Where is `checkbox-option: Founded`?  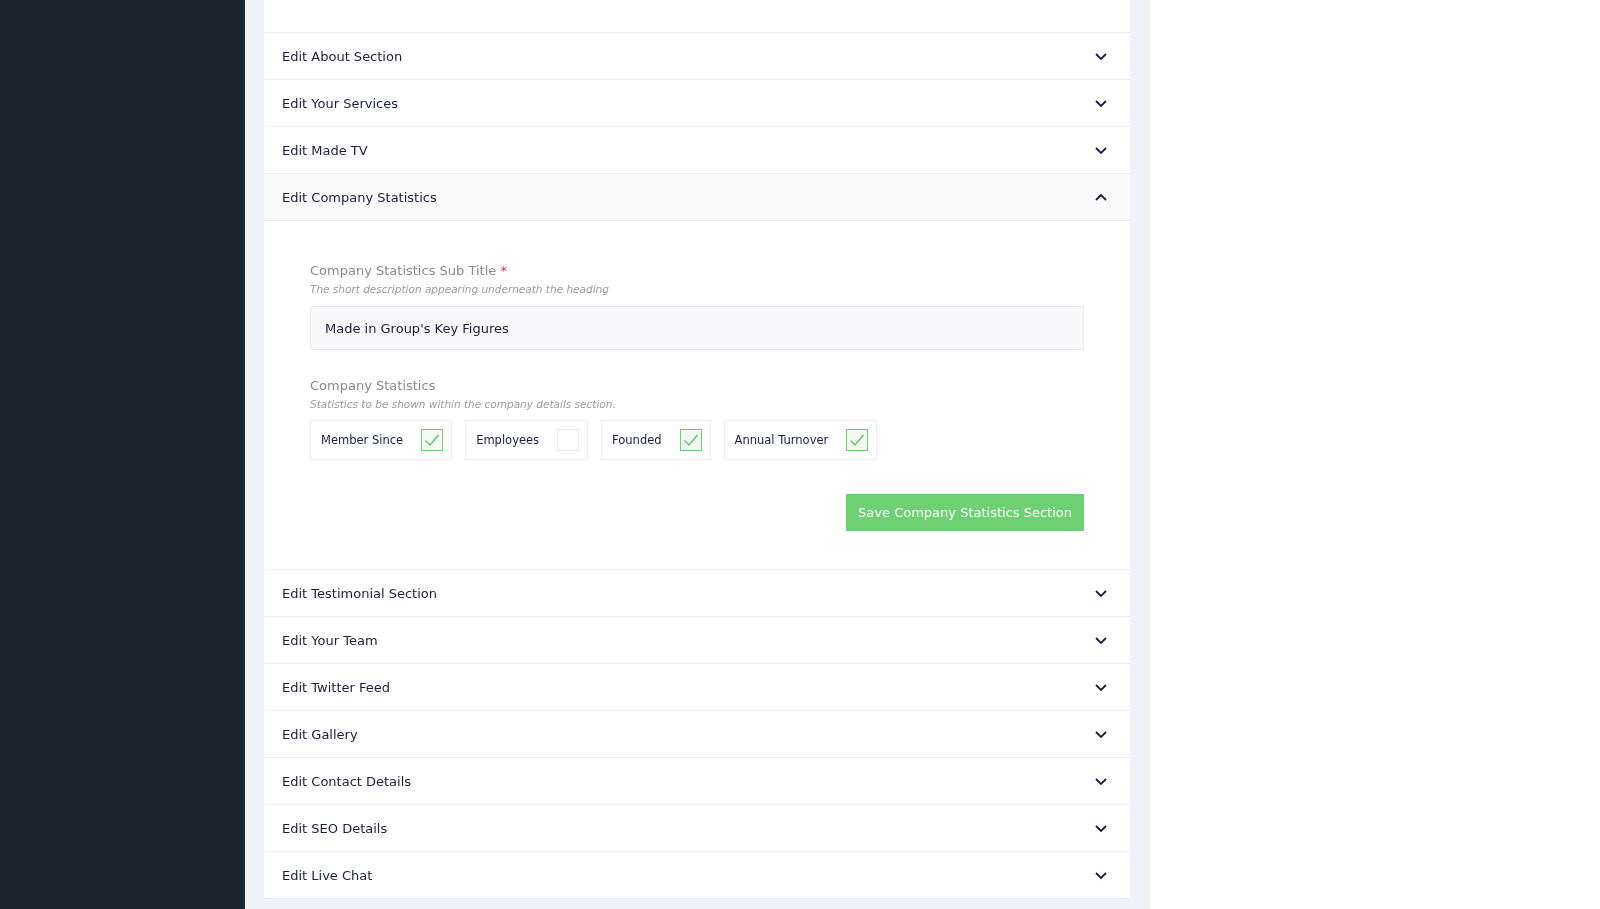
checkbox-option: Founded is located at coordinates (656, 440).